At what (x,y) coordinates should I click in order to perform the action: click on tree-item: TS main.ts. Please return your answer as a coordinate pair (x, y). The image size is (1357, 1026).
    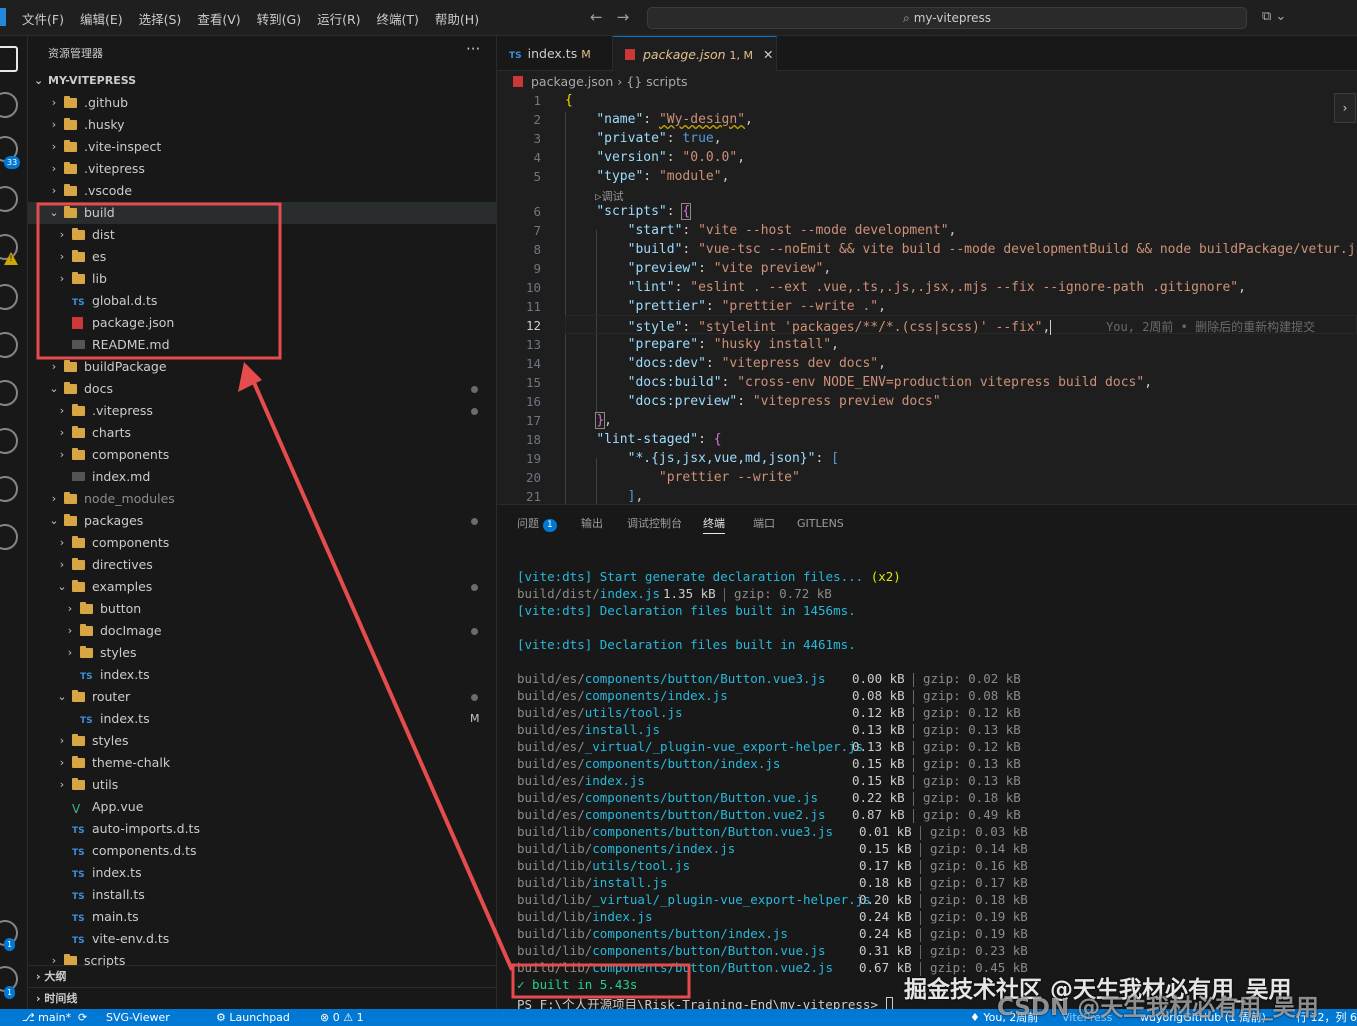
    Looking at the image, I should click on (262, 917).